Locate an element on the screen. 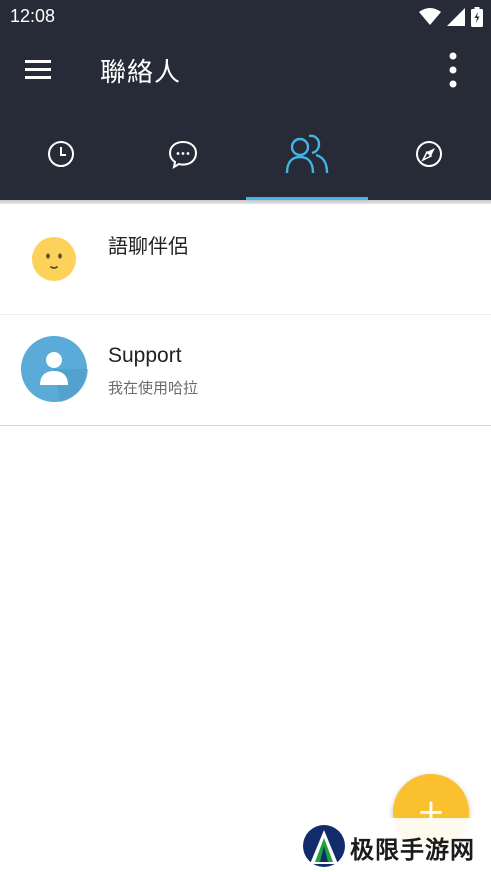 The width and height of the screenshot is (491, 872). more-options-icon is located at coordinates (453, 70).